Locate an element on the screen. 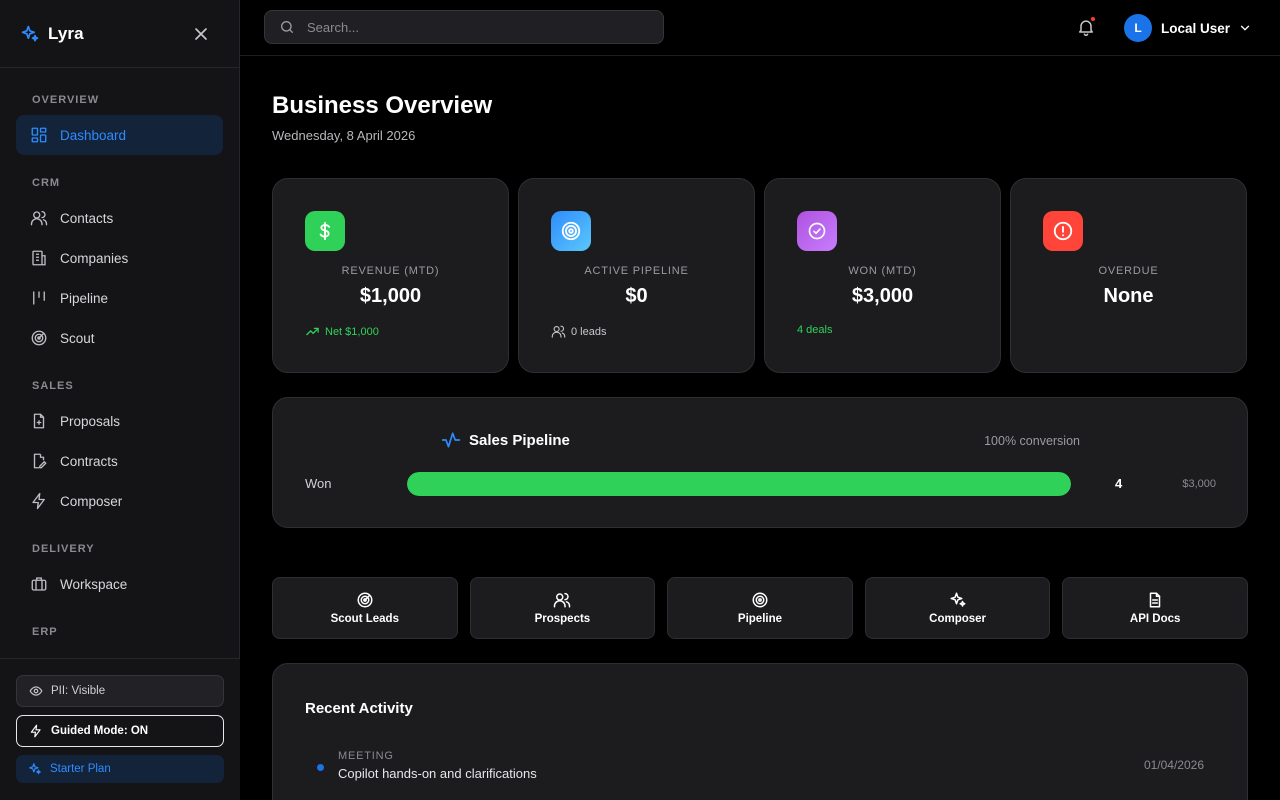 The width and height of the screenshot is (1280, 800). sidebar-item-label: Contacts is located at coordinates (87, 218).